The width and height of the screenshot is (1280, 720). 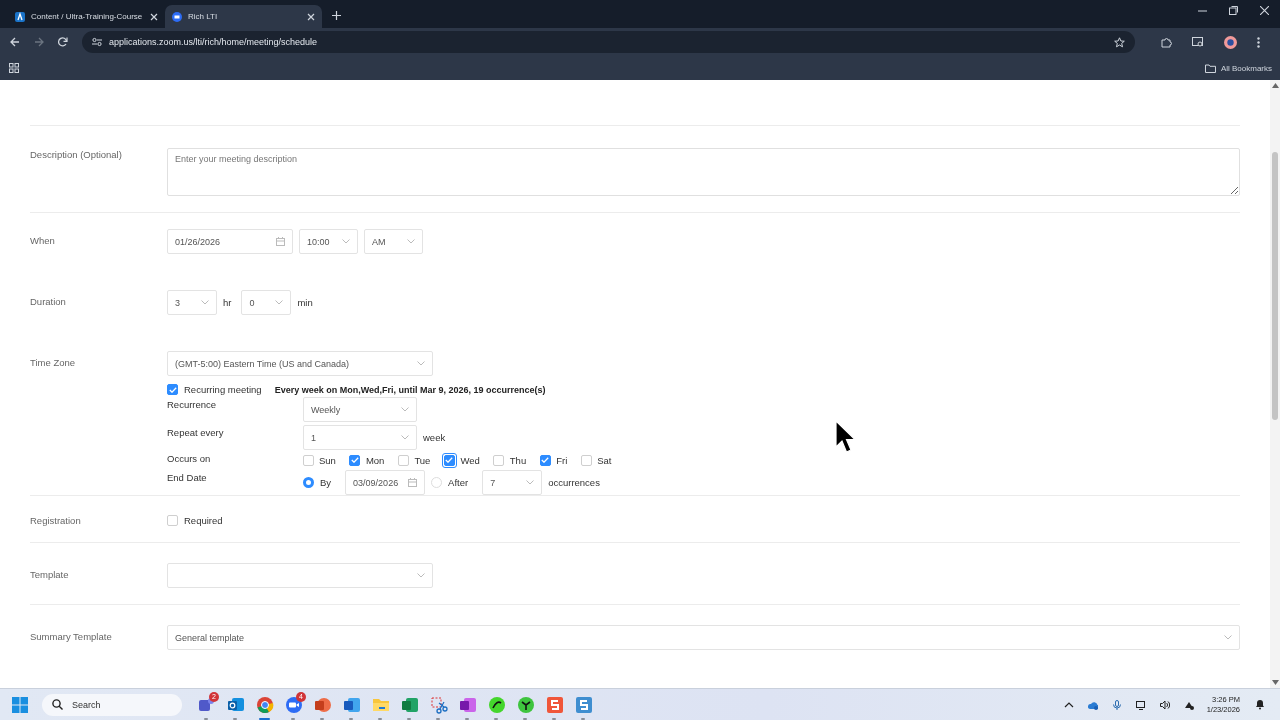 What do you see at coordinates (189, 458) in the screenshot?
I see `field-label: Occurs on` at bounding box center [189, 458].